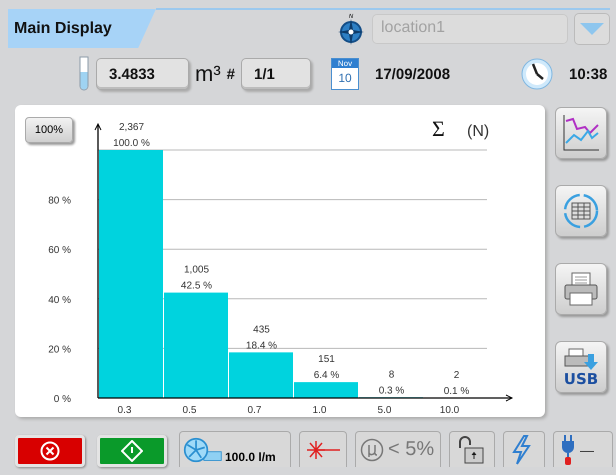  Describe the element at coordinates (131, 143) in the screenshot. I see `percent-label: 100.0 %` at that location.